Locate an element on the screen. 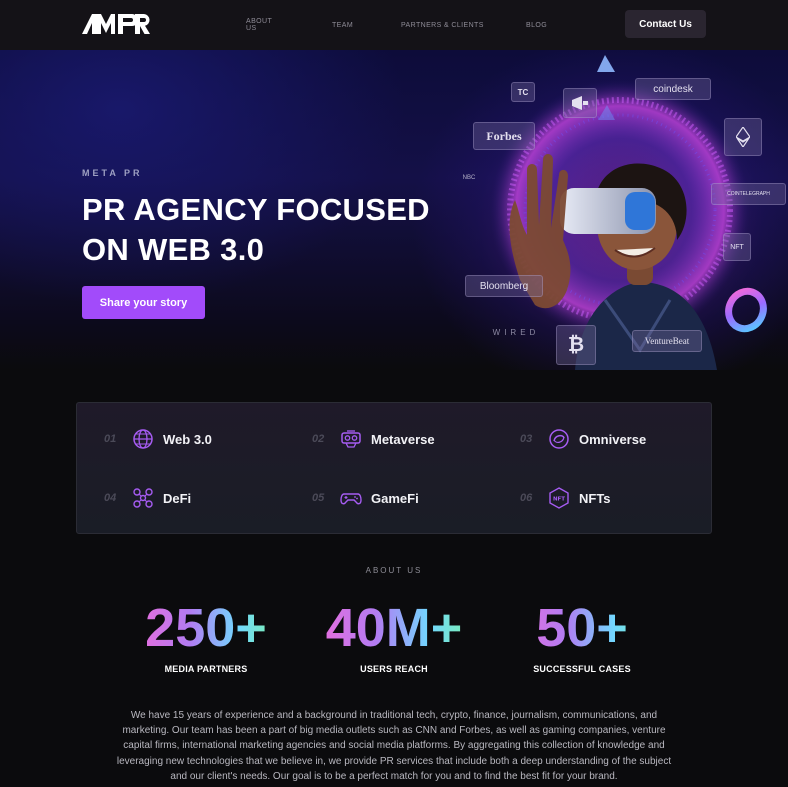  nft-badge: NFT is located at coordinates (737, 247).